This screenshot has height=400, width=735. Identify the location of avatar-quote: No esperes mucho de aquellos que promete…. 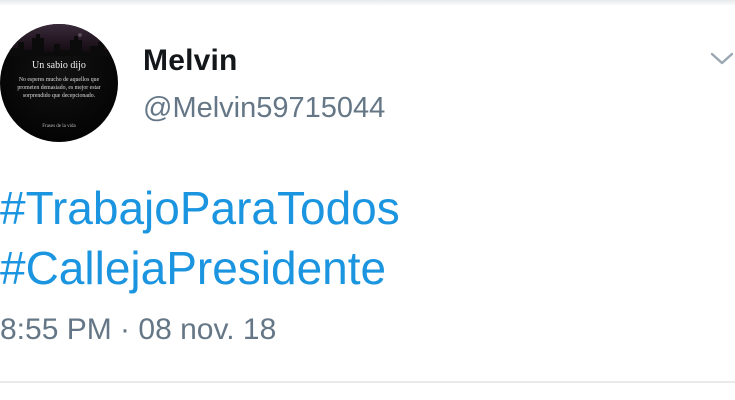
(59, 88).